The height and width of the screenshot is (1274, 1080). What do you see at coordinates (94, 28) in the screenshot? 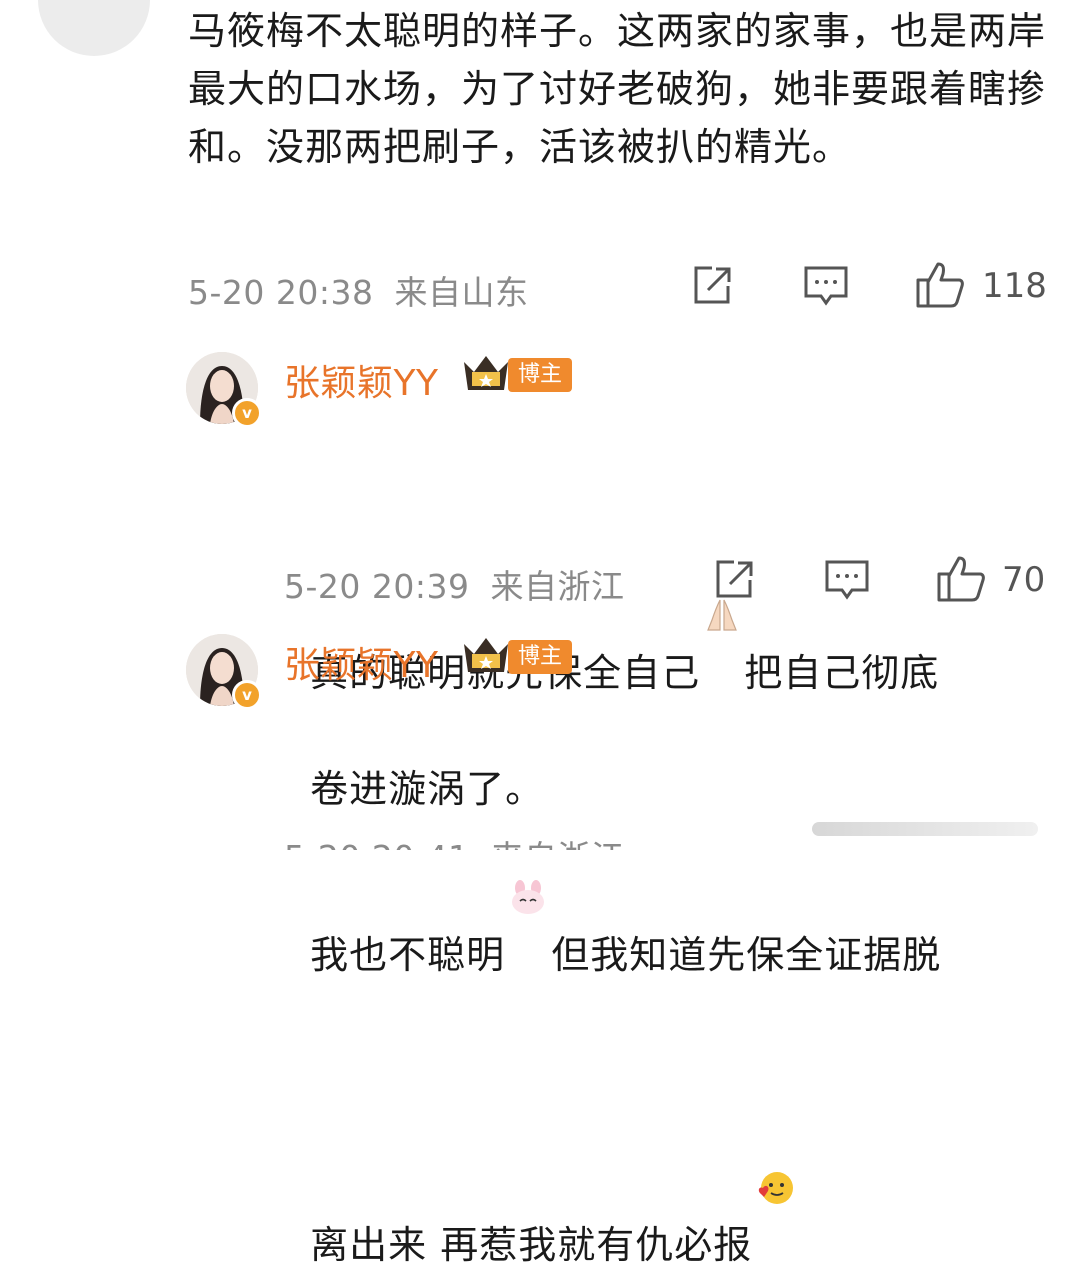
I see `avatar-partial` at bounding box center [94, 28].